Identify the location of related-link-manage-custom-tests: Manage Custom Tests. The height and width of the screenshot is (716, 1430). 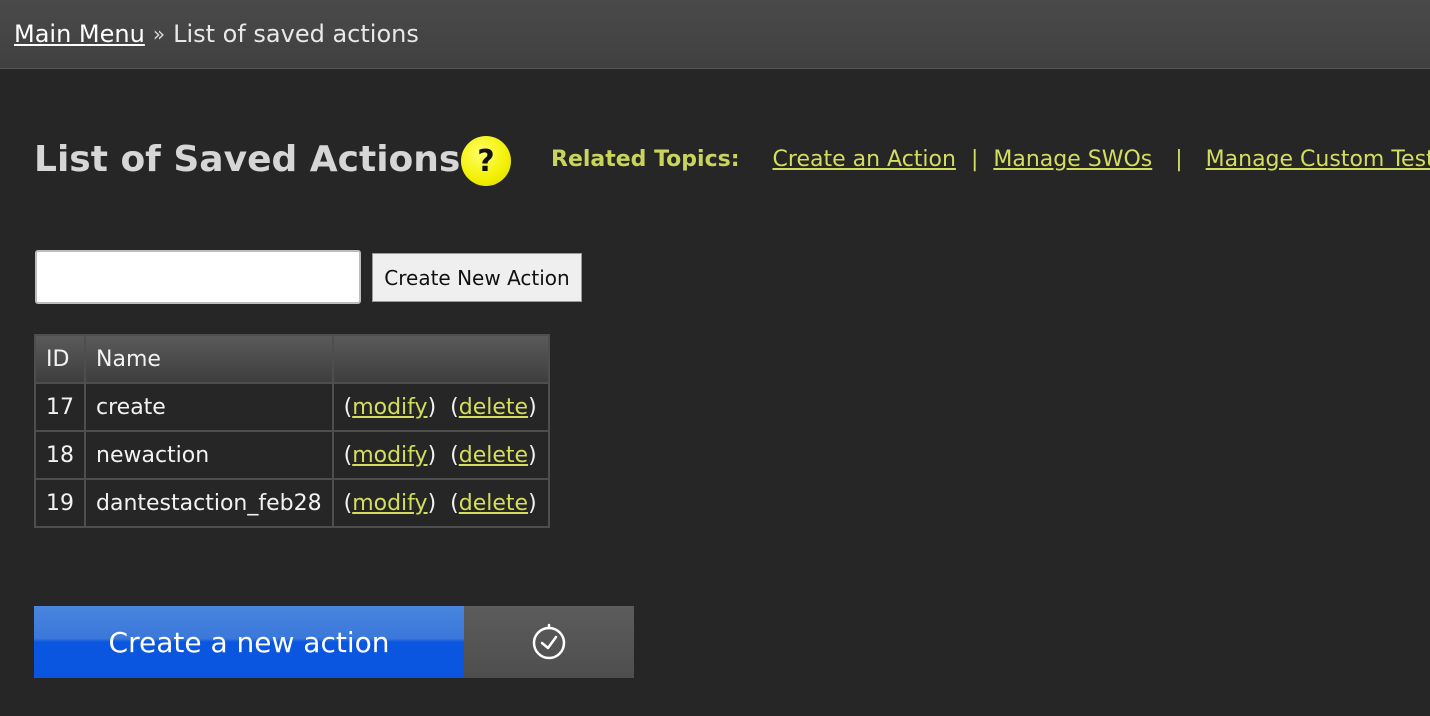
(1318, 159).